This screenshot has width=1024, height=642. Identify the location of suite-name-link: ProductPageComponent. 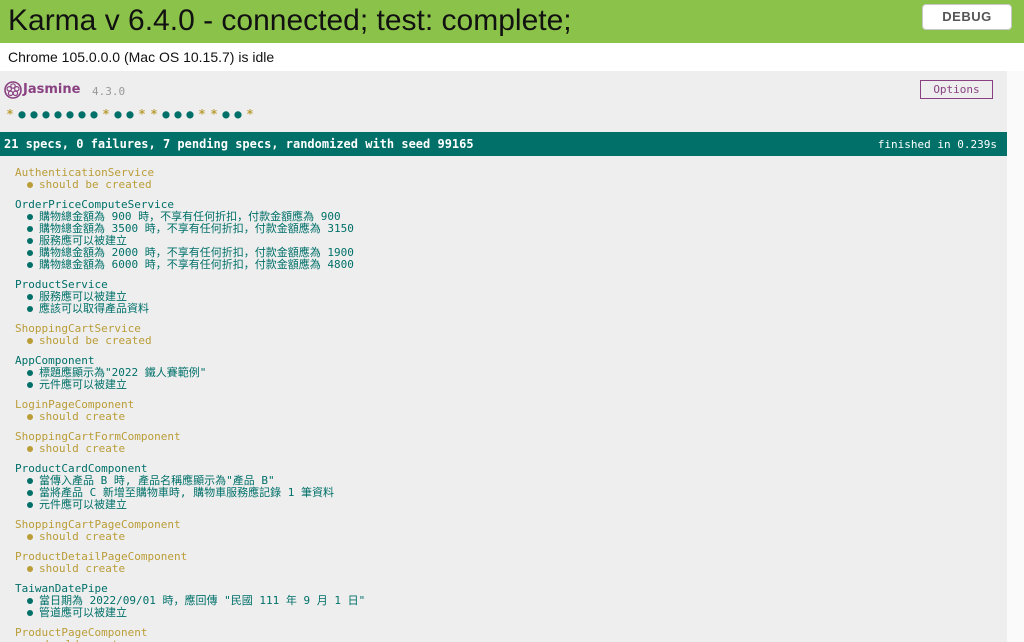
(505, 633).